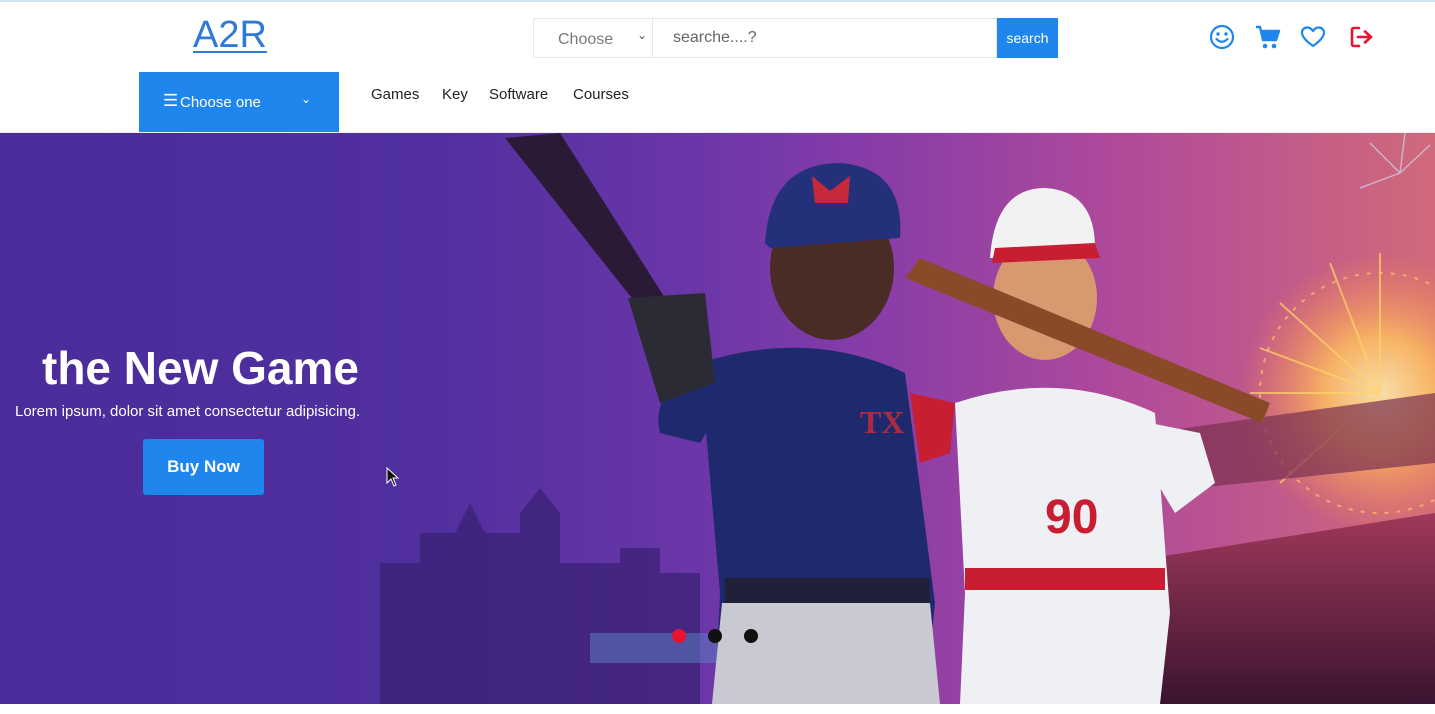  What do you see at coordinates (455, 94) in the screenshot?
I see `nav-link-key: Key` at bounding box center [455, 94].